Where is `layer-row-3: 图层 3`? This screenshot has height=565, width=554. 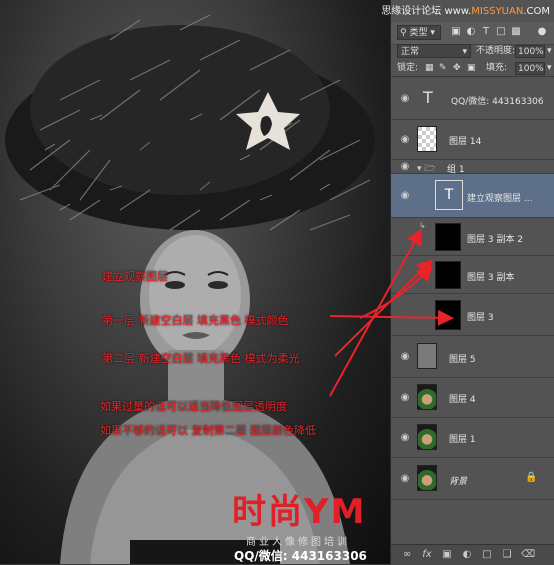 layer-row-3: 图层 3 is located at coordinates (472, 315).